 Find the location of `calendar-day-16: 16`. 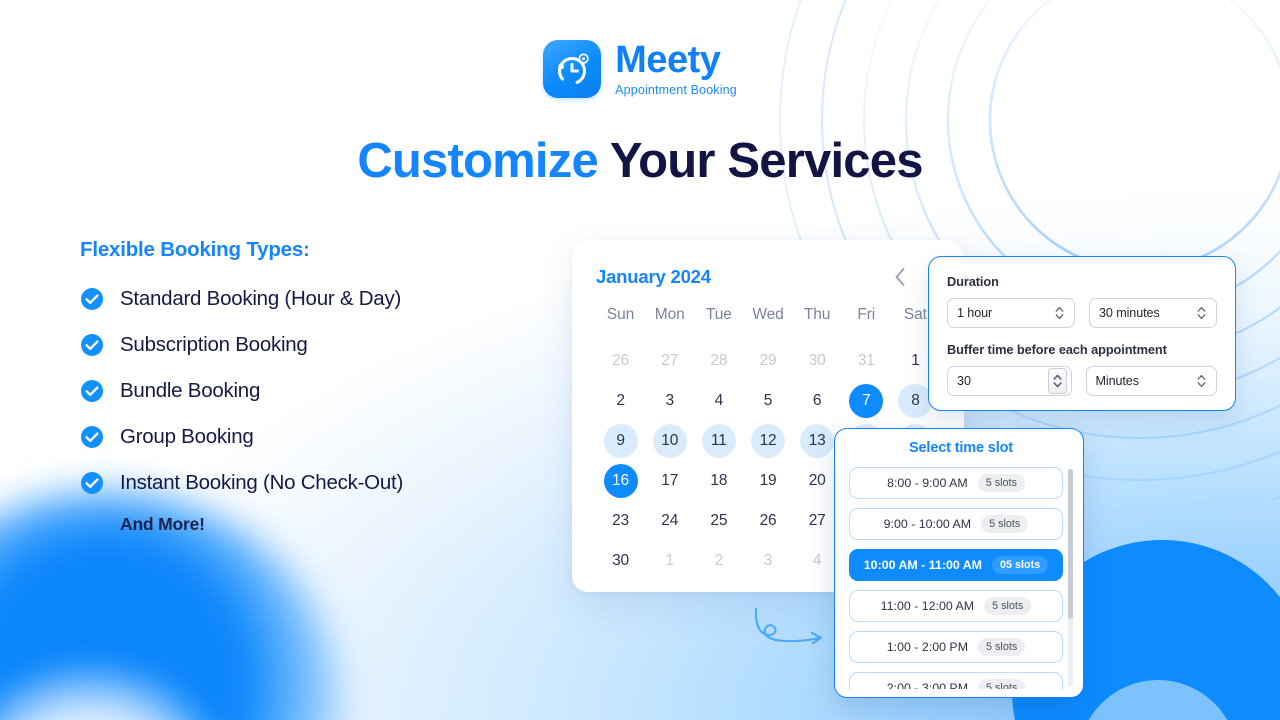

calendar-day-16: 16 is located at coordinates (620, 481).